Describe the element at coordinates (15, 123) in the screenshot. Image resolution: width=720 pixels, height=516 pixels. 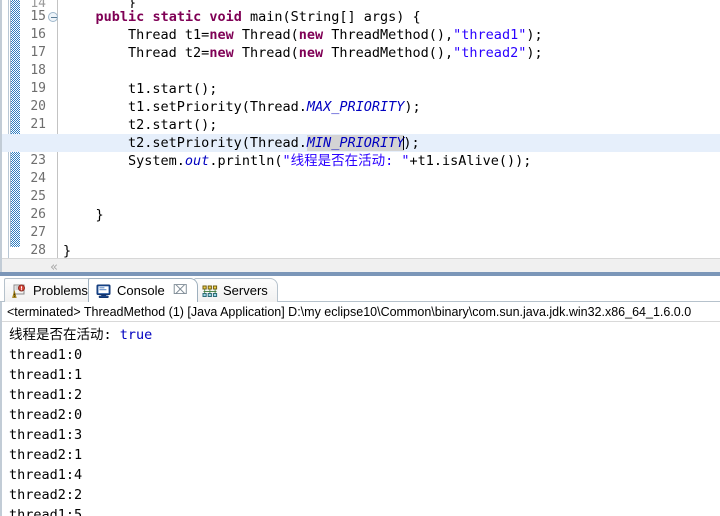
I see `editor-change-bar` at that location.